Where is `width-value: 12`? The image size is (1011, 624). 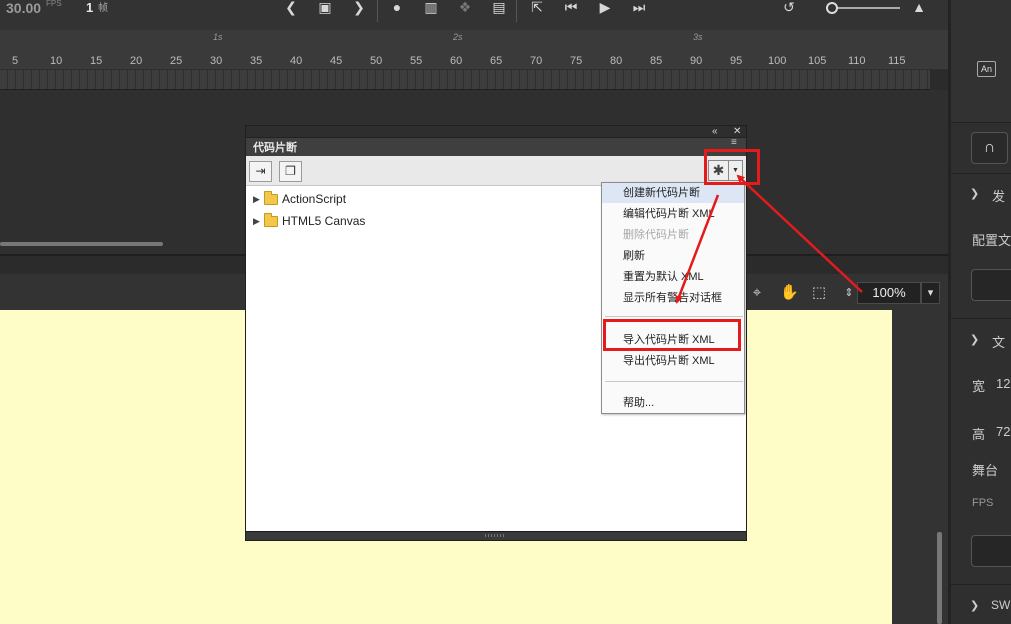 width-value: 12 is located at coordinates (1003, 383).